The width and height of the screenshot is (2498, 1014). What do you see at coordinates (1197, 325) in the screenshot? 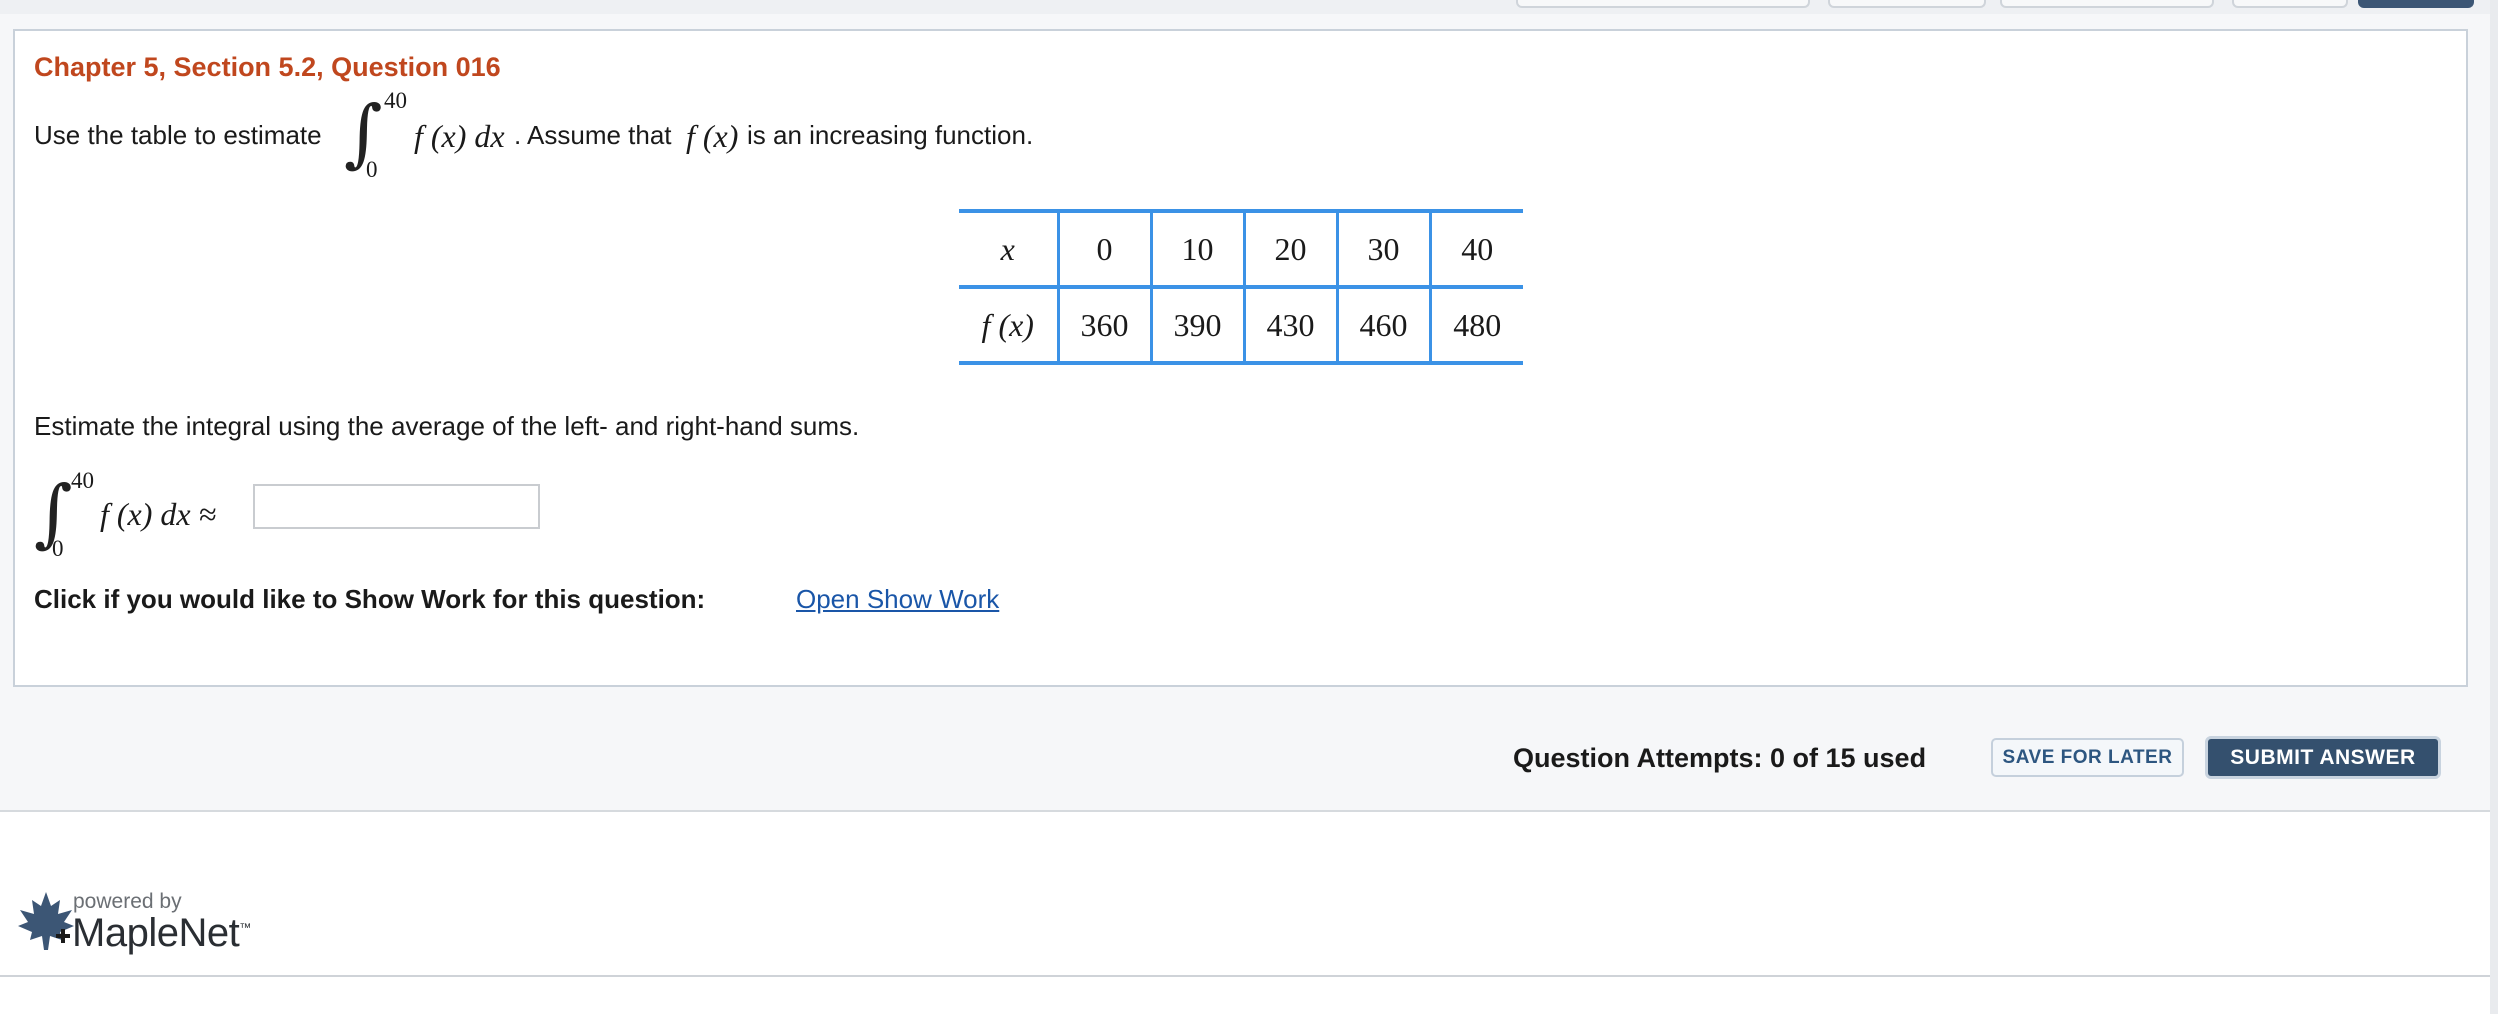
I see `table-cell: 390` at bounding box center [1197, 325].